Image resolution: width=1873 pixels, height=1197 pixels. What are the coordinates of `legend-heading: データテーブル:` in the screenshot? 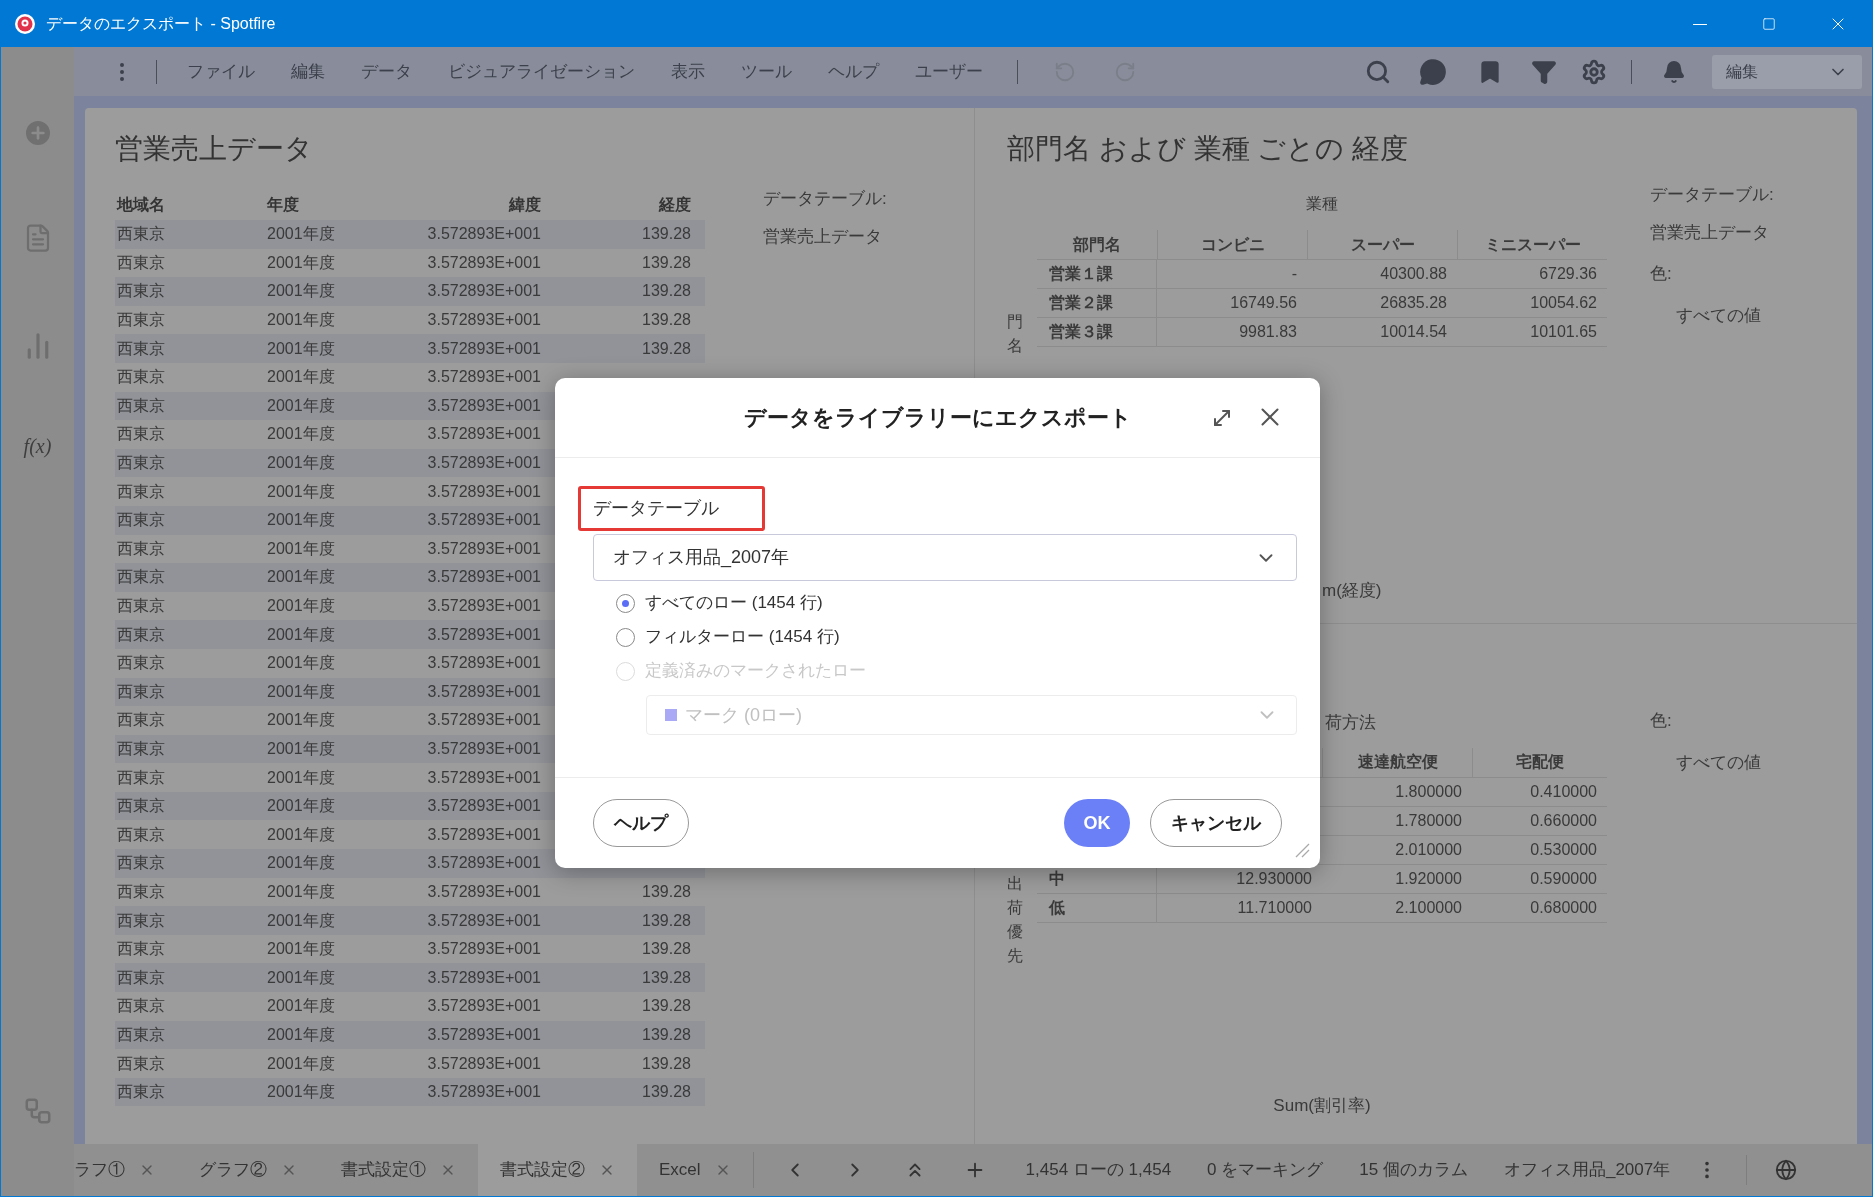 It's located at (1712, 195).